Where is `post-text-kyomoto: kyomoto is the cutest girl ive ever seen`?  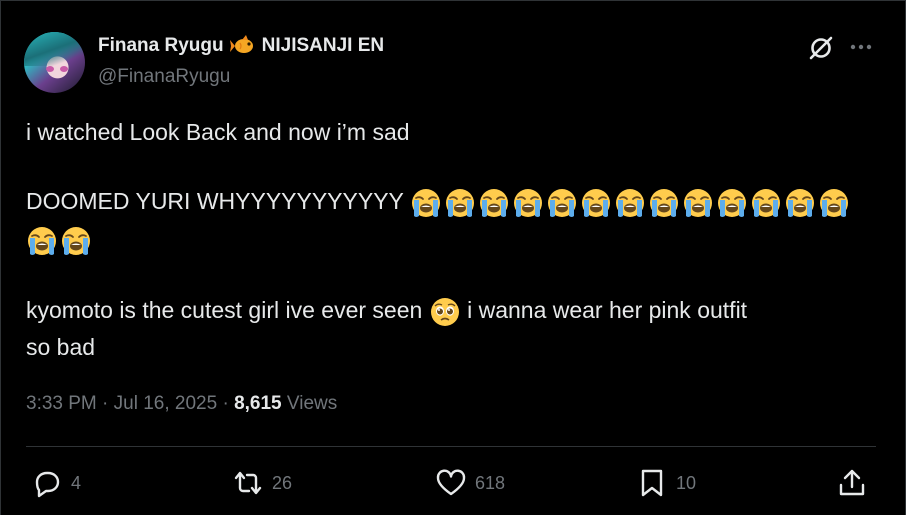 post-text-kyomoto: kyomoto is the cutest girl ive ever seen is located at coordinates (224, 310).